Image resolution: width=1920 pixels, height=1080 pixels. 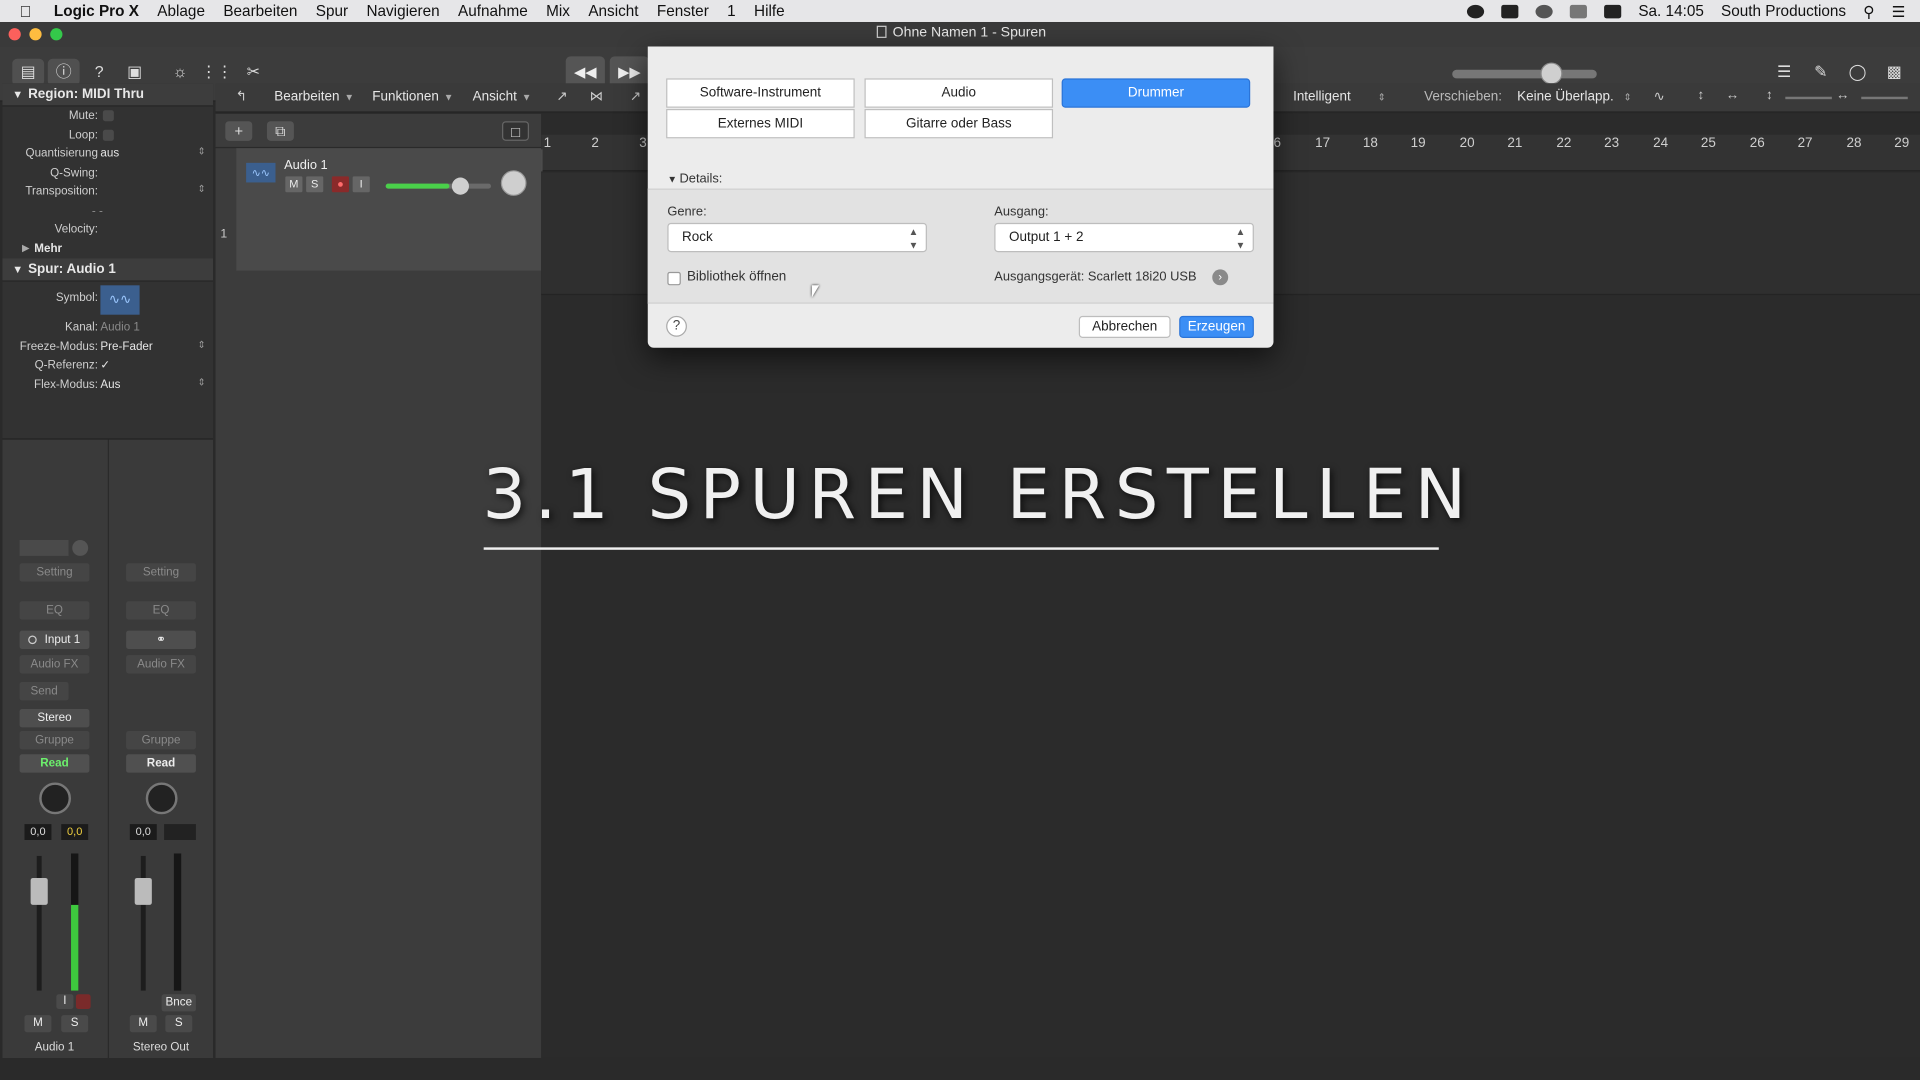 What do you see at coordinates (107, 365) in the screenshot?
I see `track-qref-row: Q-Referenz: ✓` at bounding box center [107, 365].